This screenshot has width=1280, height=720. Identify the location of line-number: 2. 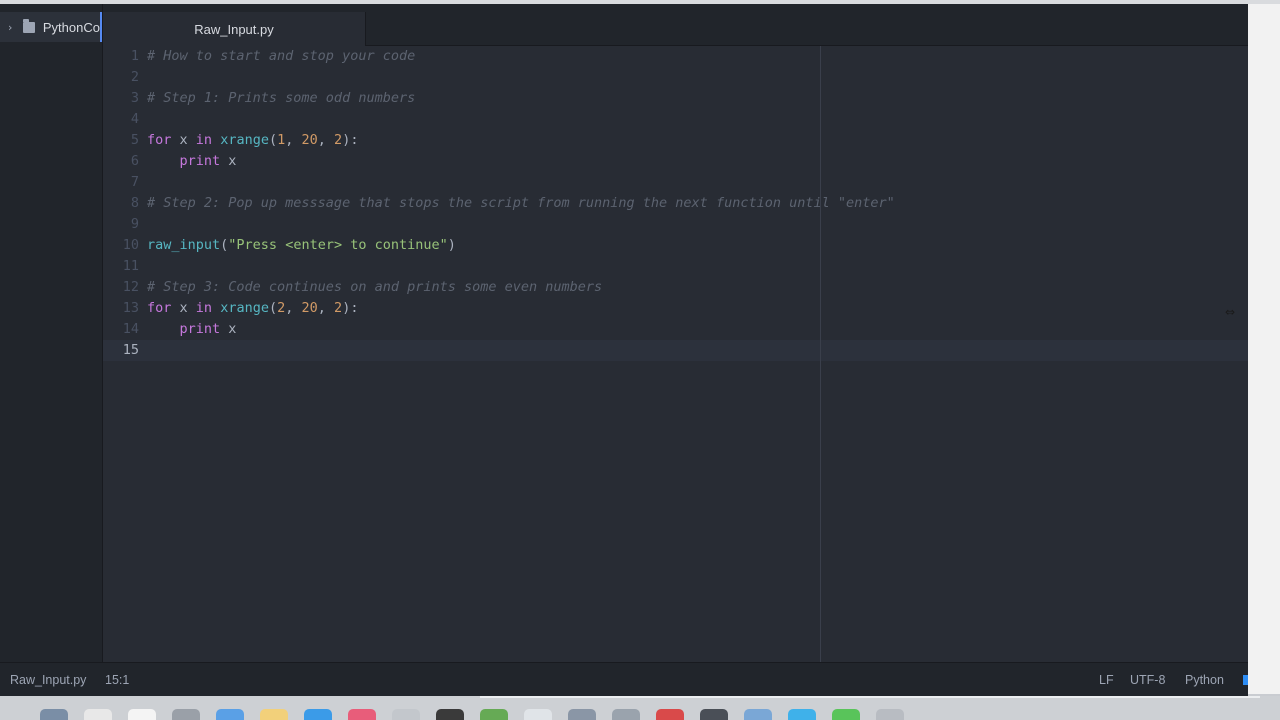
(121, 77).